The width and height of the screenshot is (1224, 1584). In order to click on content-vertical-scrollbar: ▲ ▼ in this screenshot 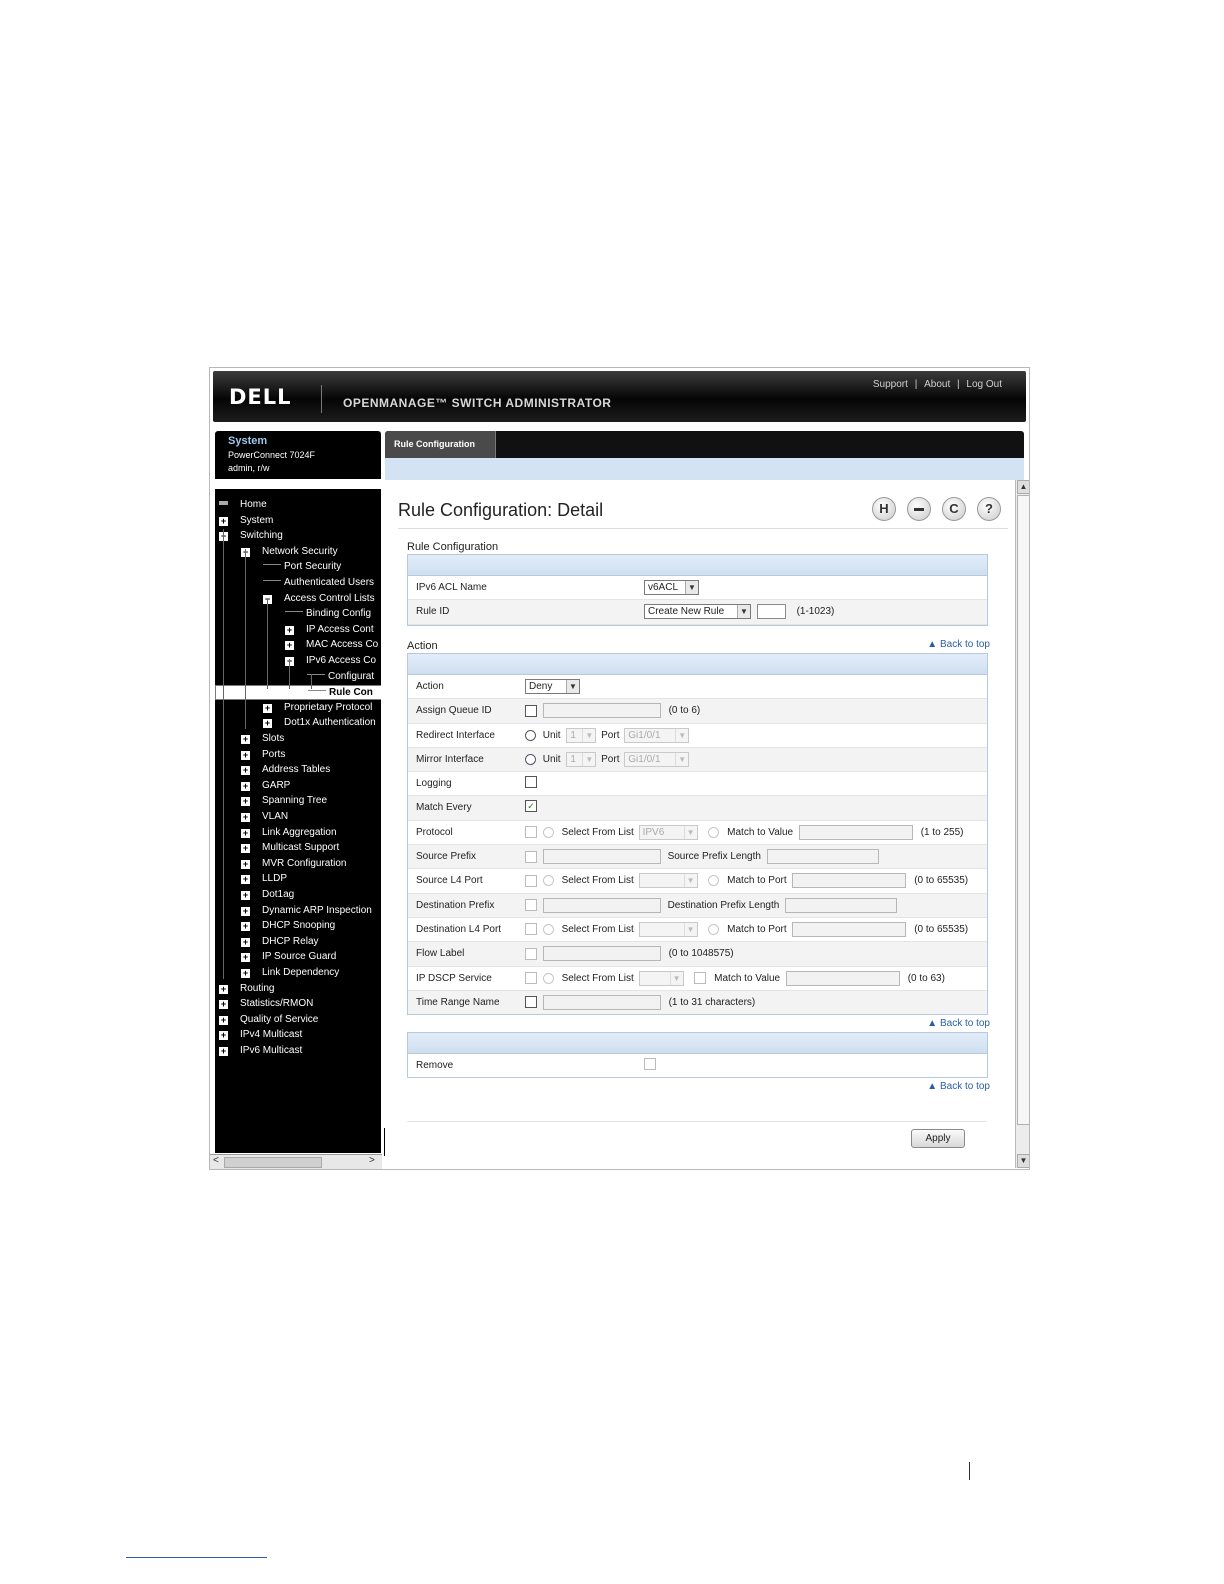, I will do `click(1022, 824)`.